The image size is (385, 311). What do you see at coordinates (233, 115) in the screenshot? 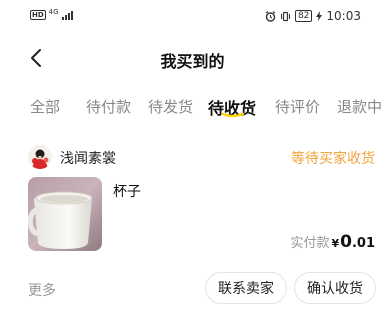
I see `active-tab-indicator` at bounding box center [233, 115].